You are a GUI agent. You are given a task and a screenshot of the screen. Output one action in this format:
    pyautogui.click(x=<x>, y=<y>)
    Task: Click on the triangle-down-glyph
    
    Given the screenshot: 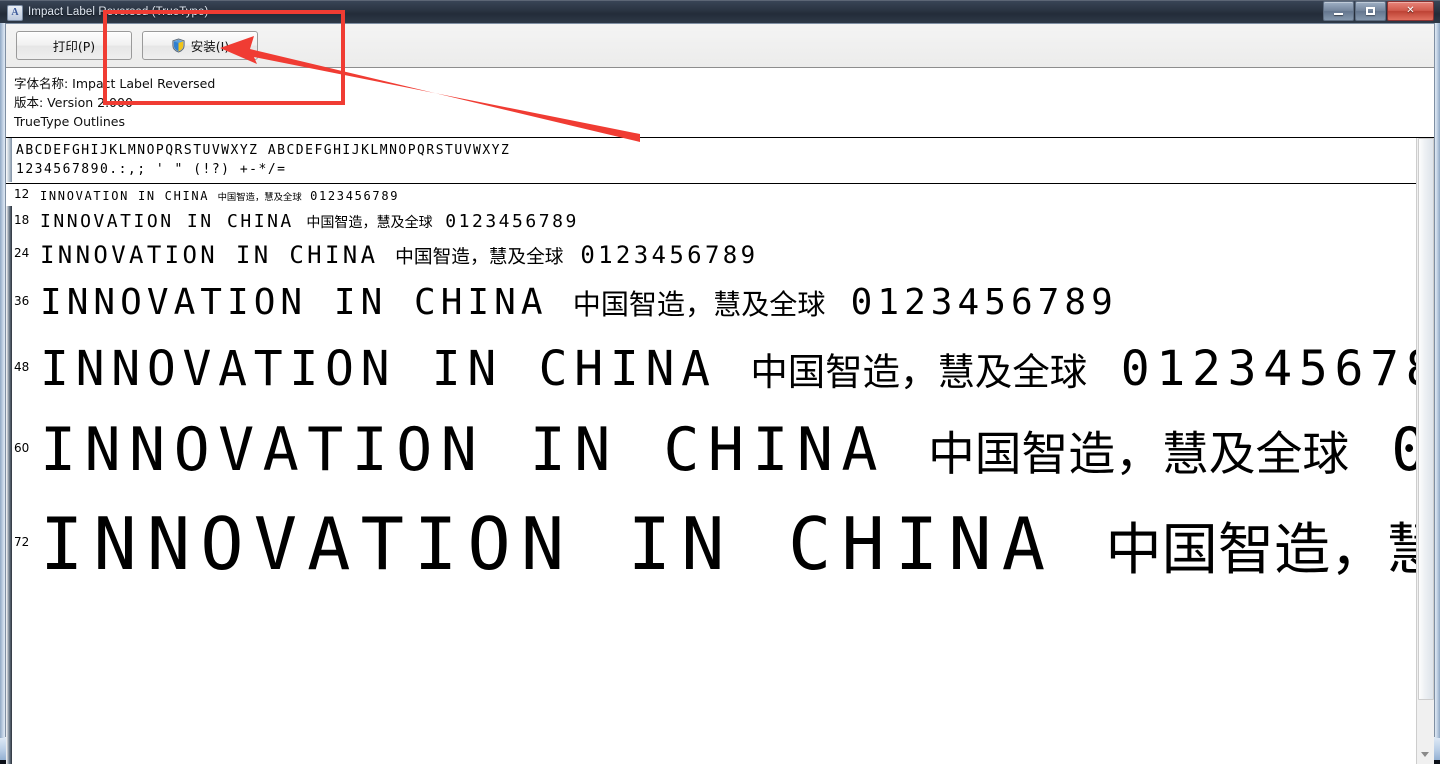 What is the action you would take?
    pyautogui.click(x=1425, y=754)
    